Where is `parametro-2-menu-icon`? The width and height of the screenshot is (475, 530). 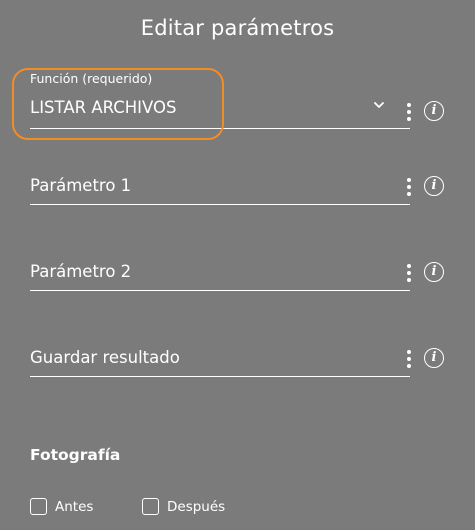
parametro-2-menu-icon is located at coordinates (409, 273).